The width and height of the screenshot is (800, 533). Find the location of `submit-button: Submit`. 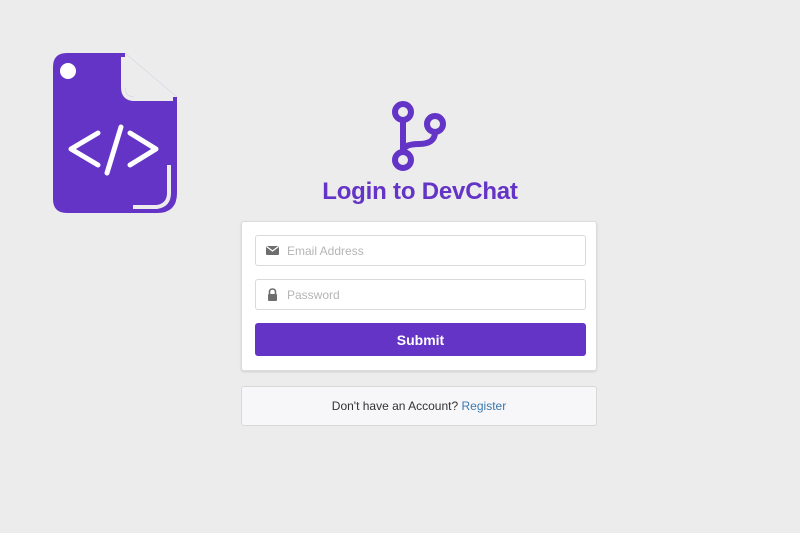

submit-button: Submit is located at coordinates (420, 339).